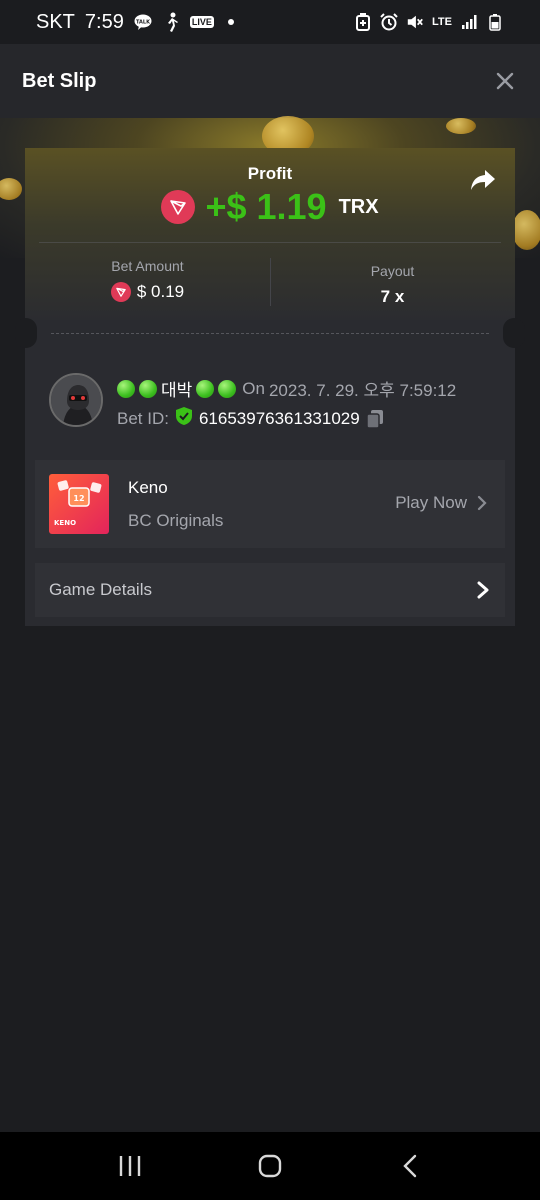  I want to click on user-line: 대박 On 2023. 7. 29. 오후 7:59:12, so click(286, 388).